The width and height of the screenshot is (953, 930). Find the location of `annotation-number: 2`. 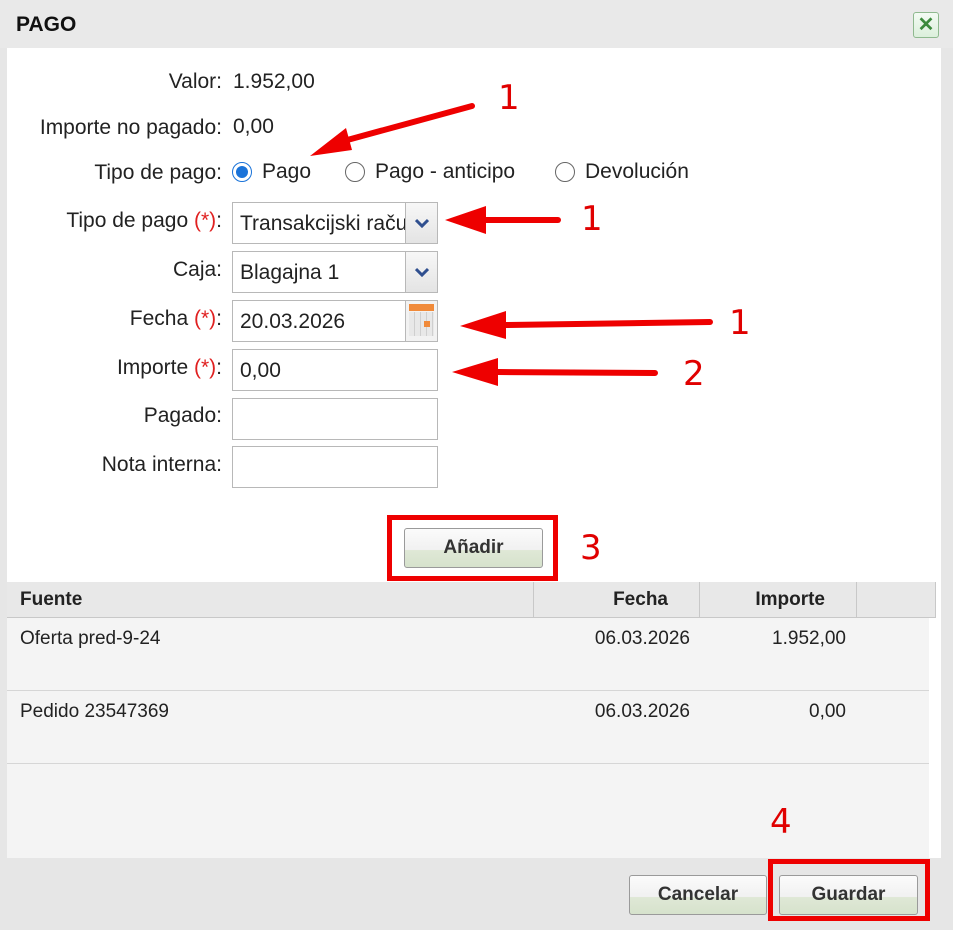

annotation-number: 2 is located at coordinates (694, 374).